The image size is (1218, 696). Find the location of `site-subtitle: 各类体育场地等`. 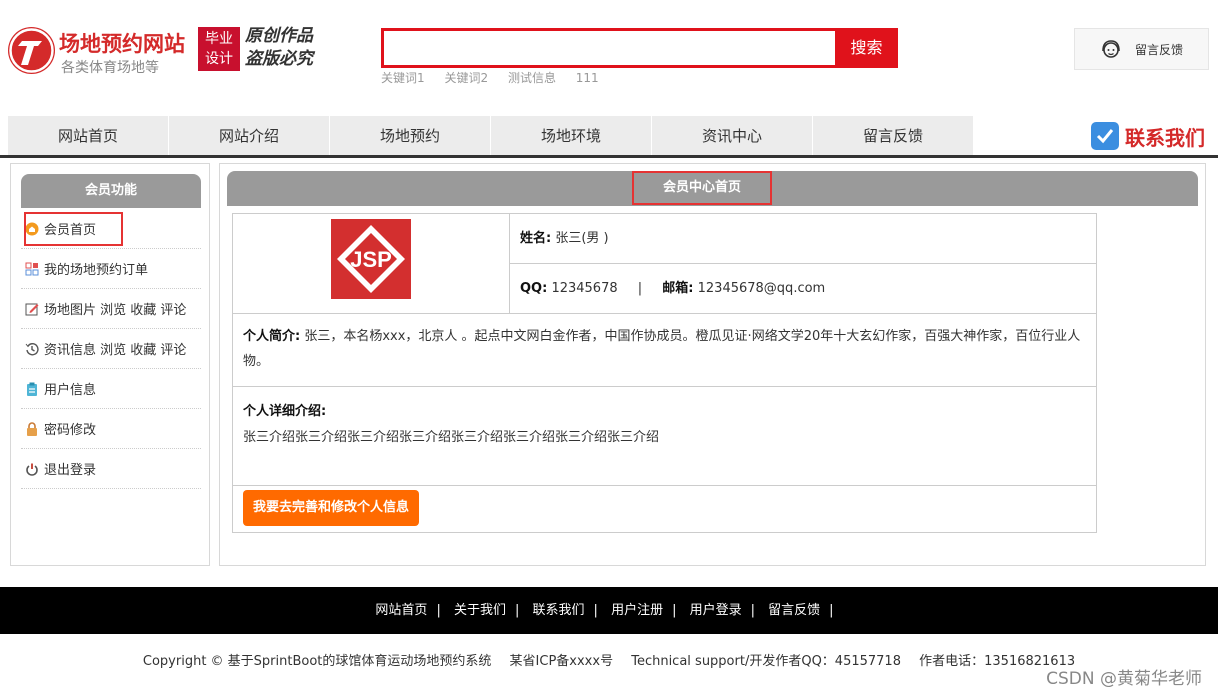

site-subtitle: 各类体育场地等 is located at coordinates (110, 68).